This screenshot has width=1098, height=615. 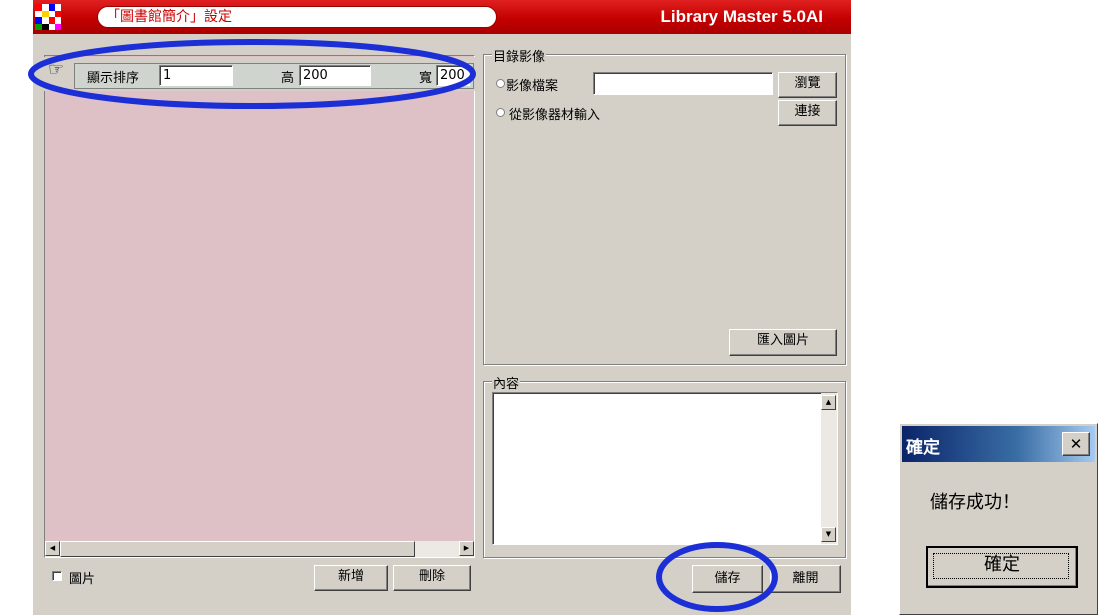 What do you see at coordinates (1076, 444) in the screenshot?
I see `dialog-close-icon: ✕` at bounding box center [1076, 444].